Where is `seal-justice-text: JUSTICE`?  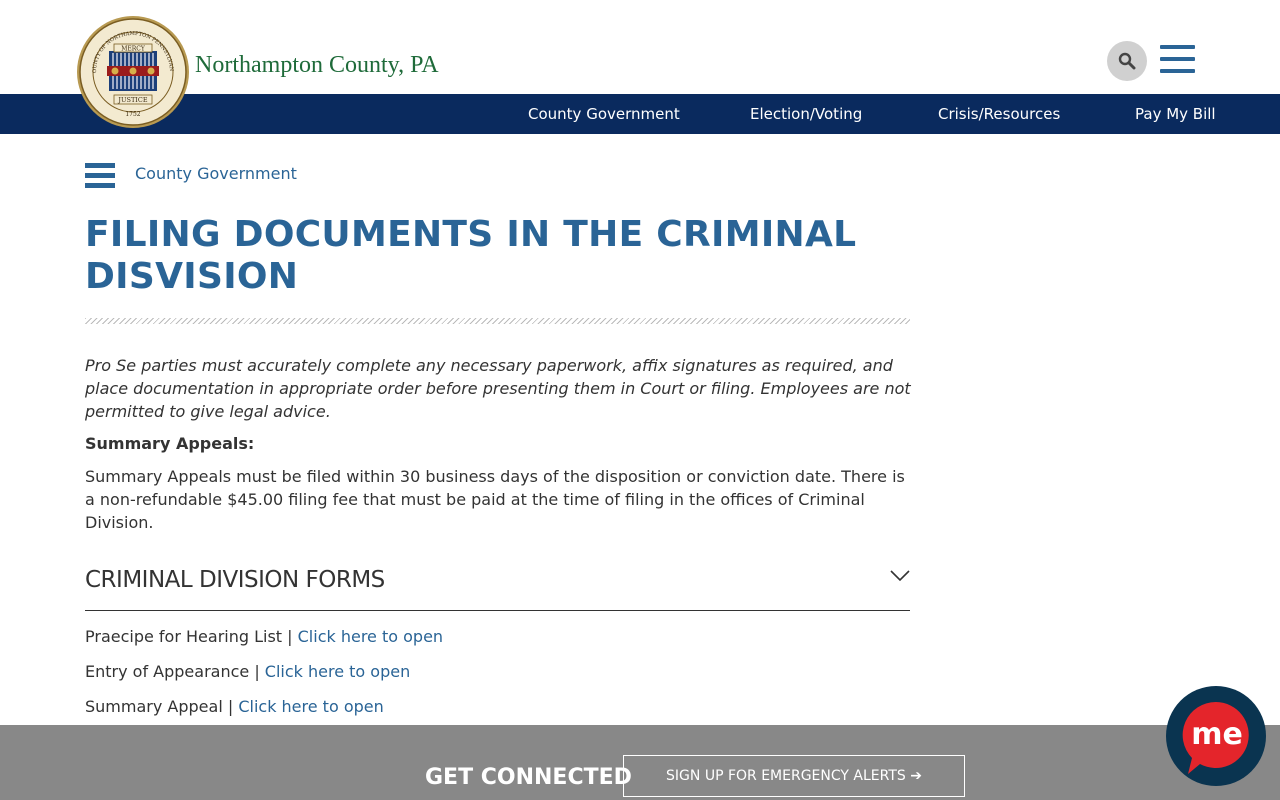
seal-justice-text: JUSTICE is located at coordinates (132, 100).